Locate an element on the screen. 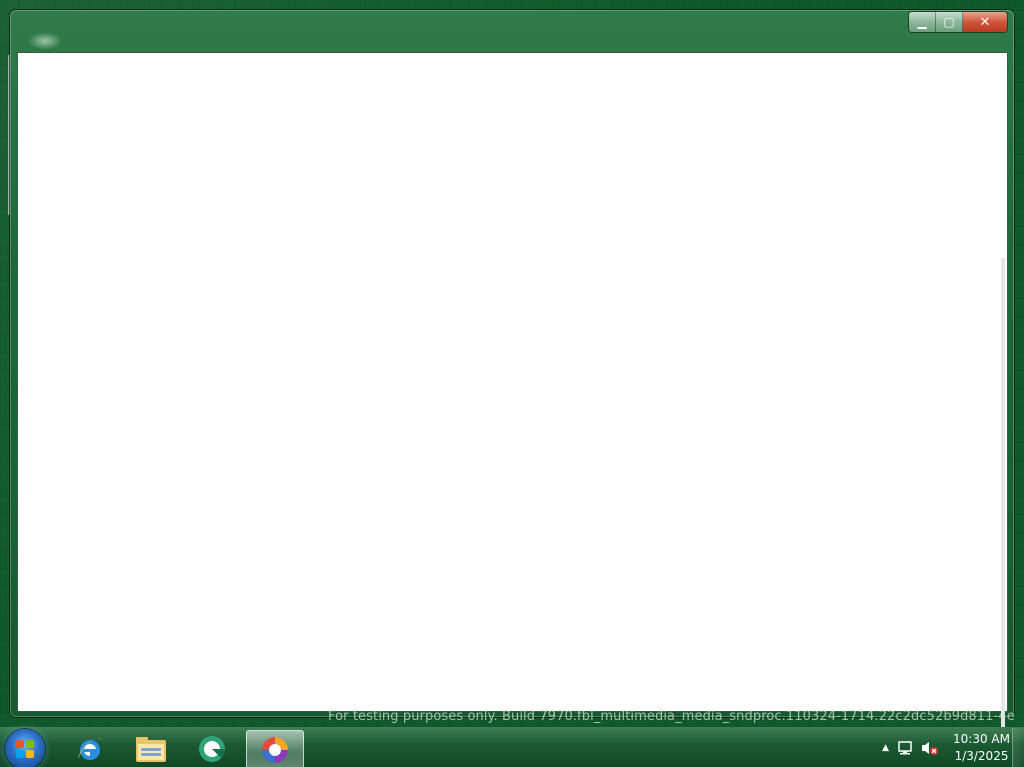 This screenshot has width=1024, height=767. clock-time: 10:30 AM is located at coordinates (981, 739).